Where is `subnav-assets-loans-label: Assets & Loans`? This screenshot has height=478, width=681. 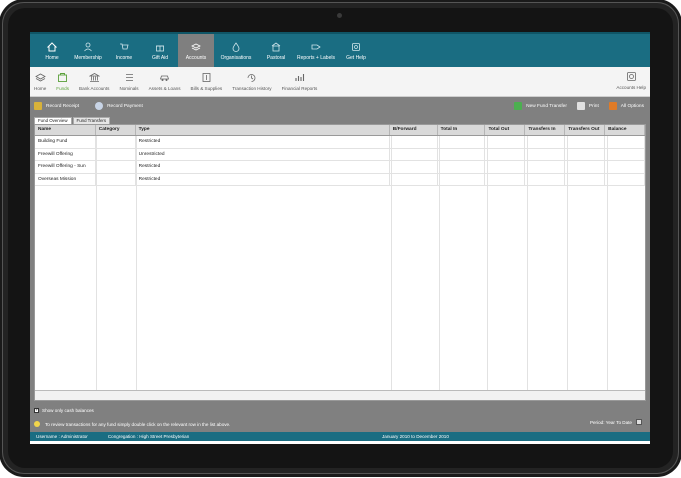 subnav-assets-loans-label: Assets & Loans is located at coordinates (164, 88).